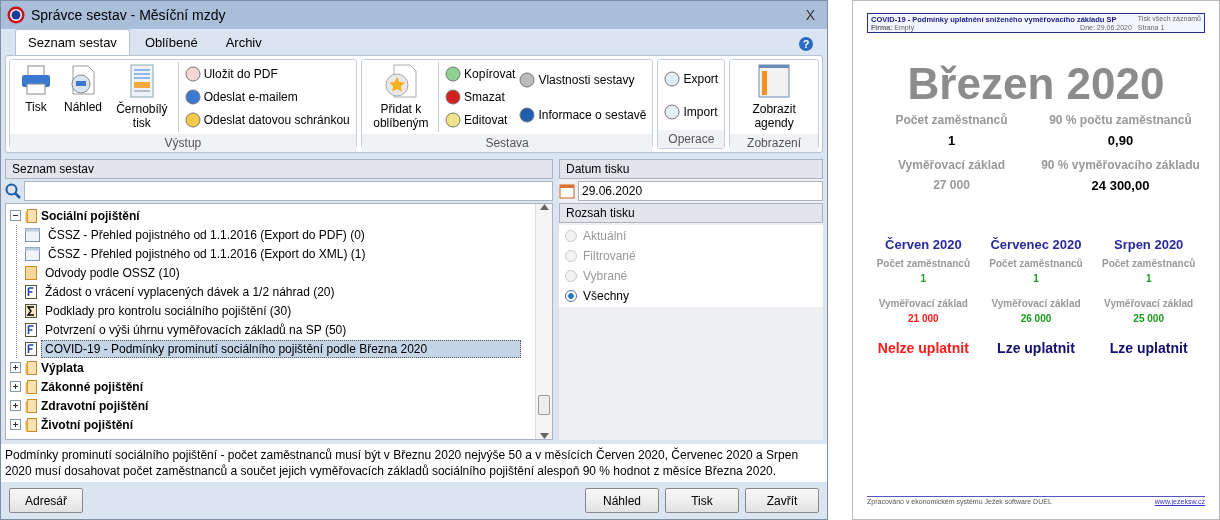 Image resolution: width=1220 pixels, height=520 pixels. What do you see at coordinates (774, 143) in the screenshot?
I see `group-label: Zobrazení` at bounding box center [774, 143].